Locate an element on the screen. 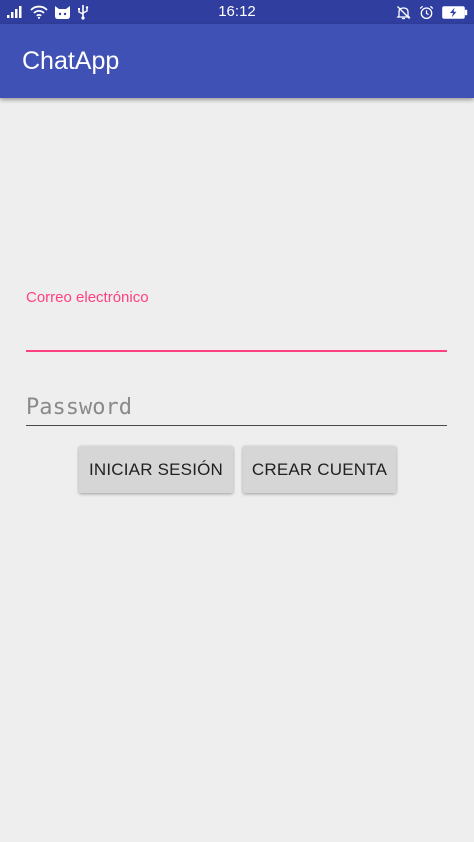 The width and height of the screenshot is (474, 842). bell-off-icon is located at coordinates (403, 12).